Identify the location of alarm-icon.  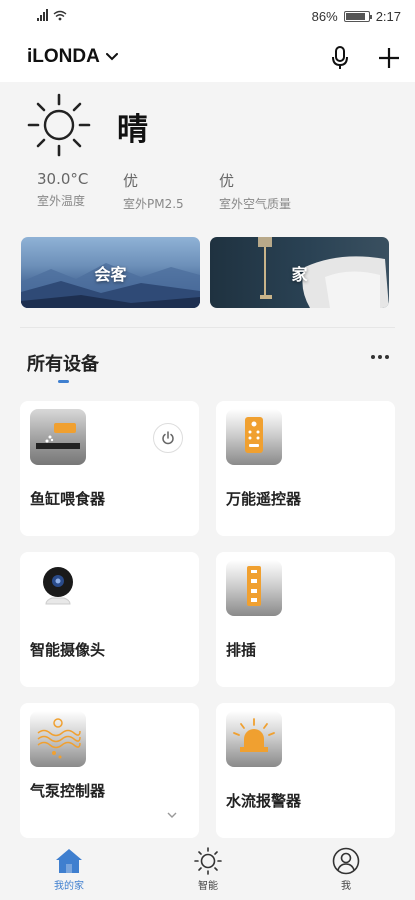
(254, 739).